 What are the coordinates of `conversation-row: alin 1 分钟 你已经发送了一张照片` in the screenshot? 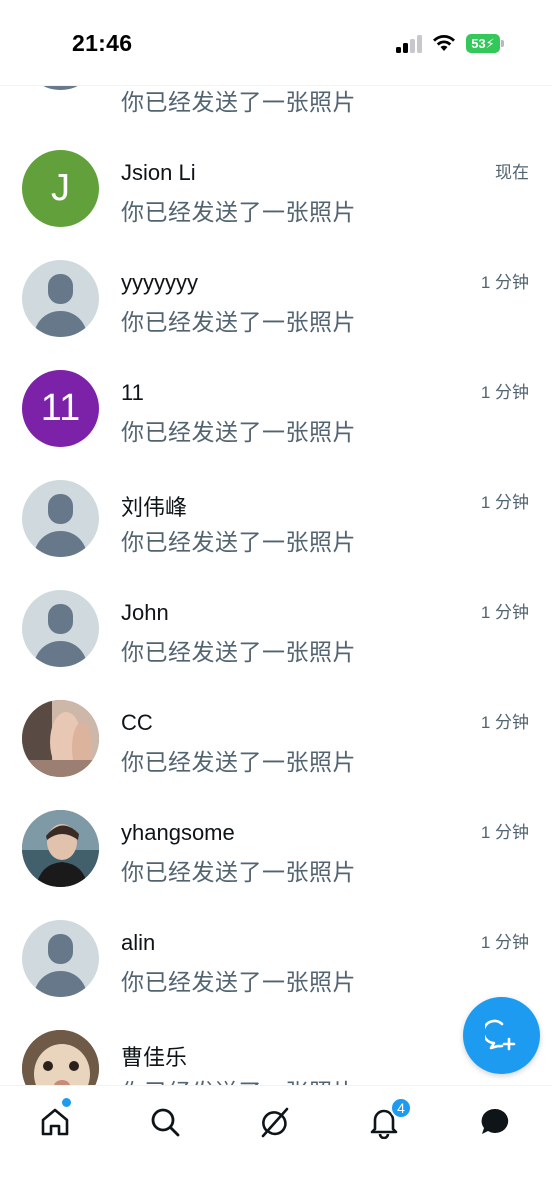 It's located at (276, 955).